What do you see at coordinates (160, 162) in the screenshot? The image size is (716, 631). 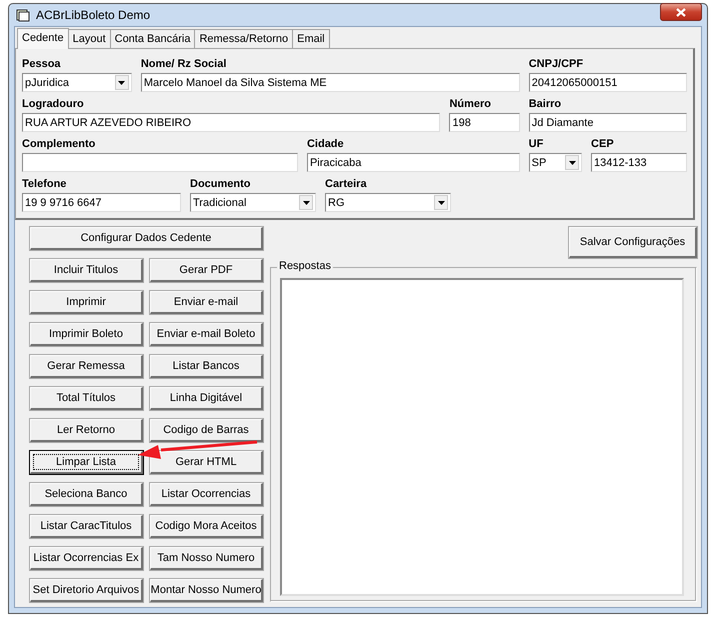 I see `text-field` at bounding box center [160, 162].